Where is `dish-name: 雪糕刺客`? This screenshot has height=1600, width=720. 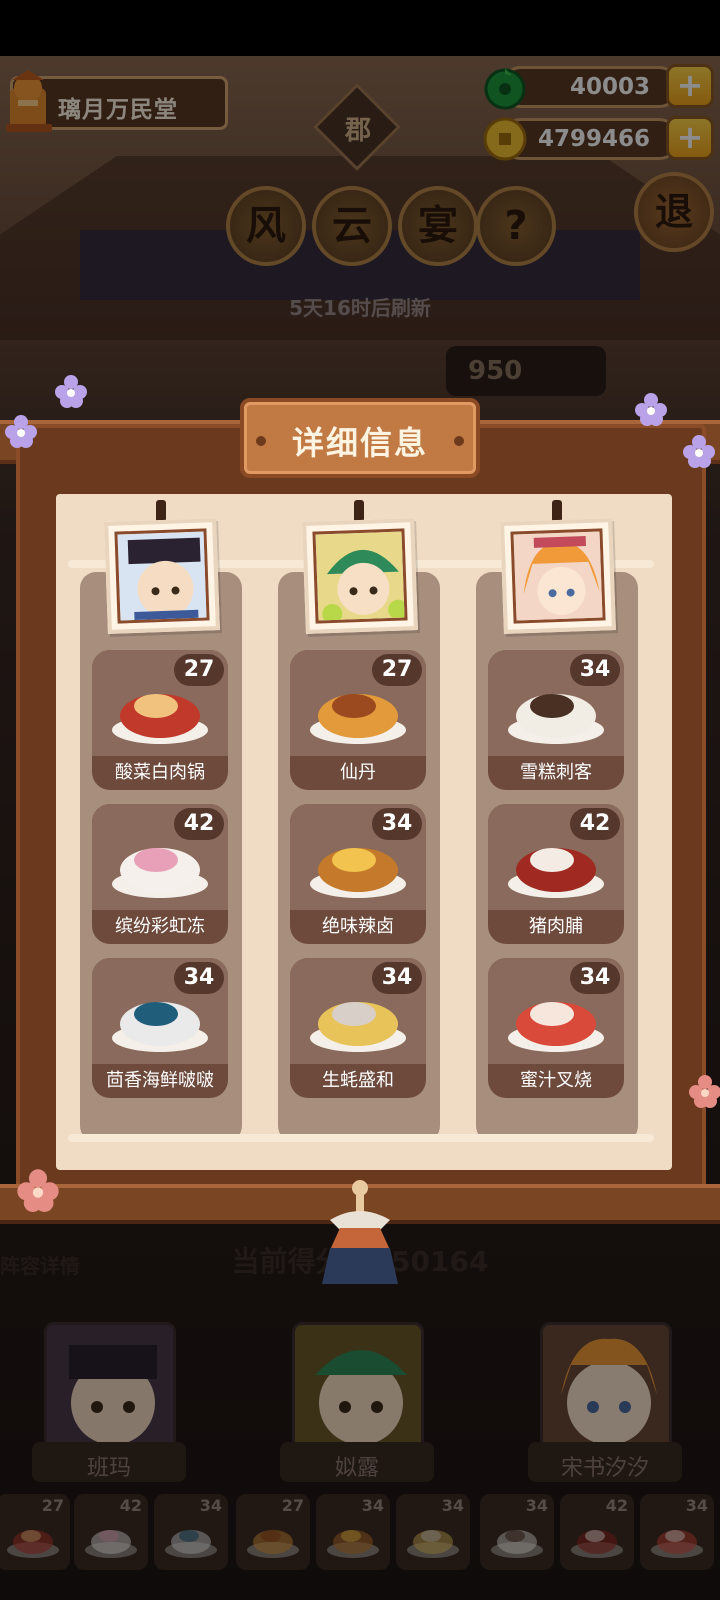 dish-name: 雪糕刺客 is located at coordinates (556, 772).